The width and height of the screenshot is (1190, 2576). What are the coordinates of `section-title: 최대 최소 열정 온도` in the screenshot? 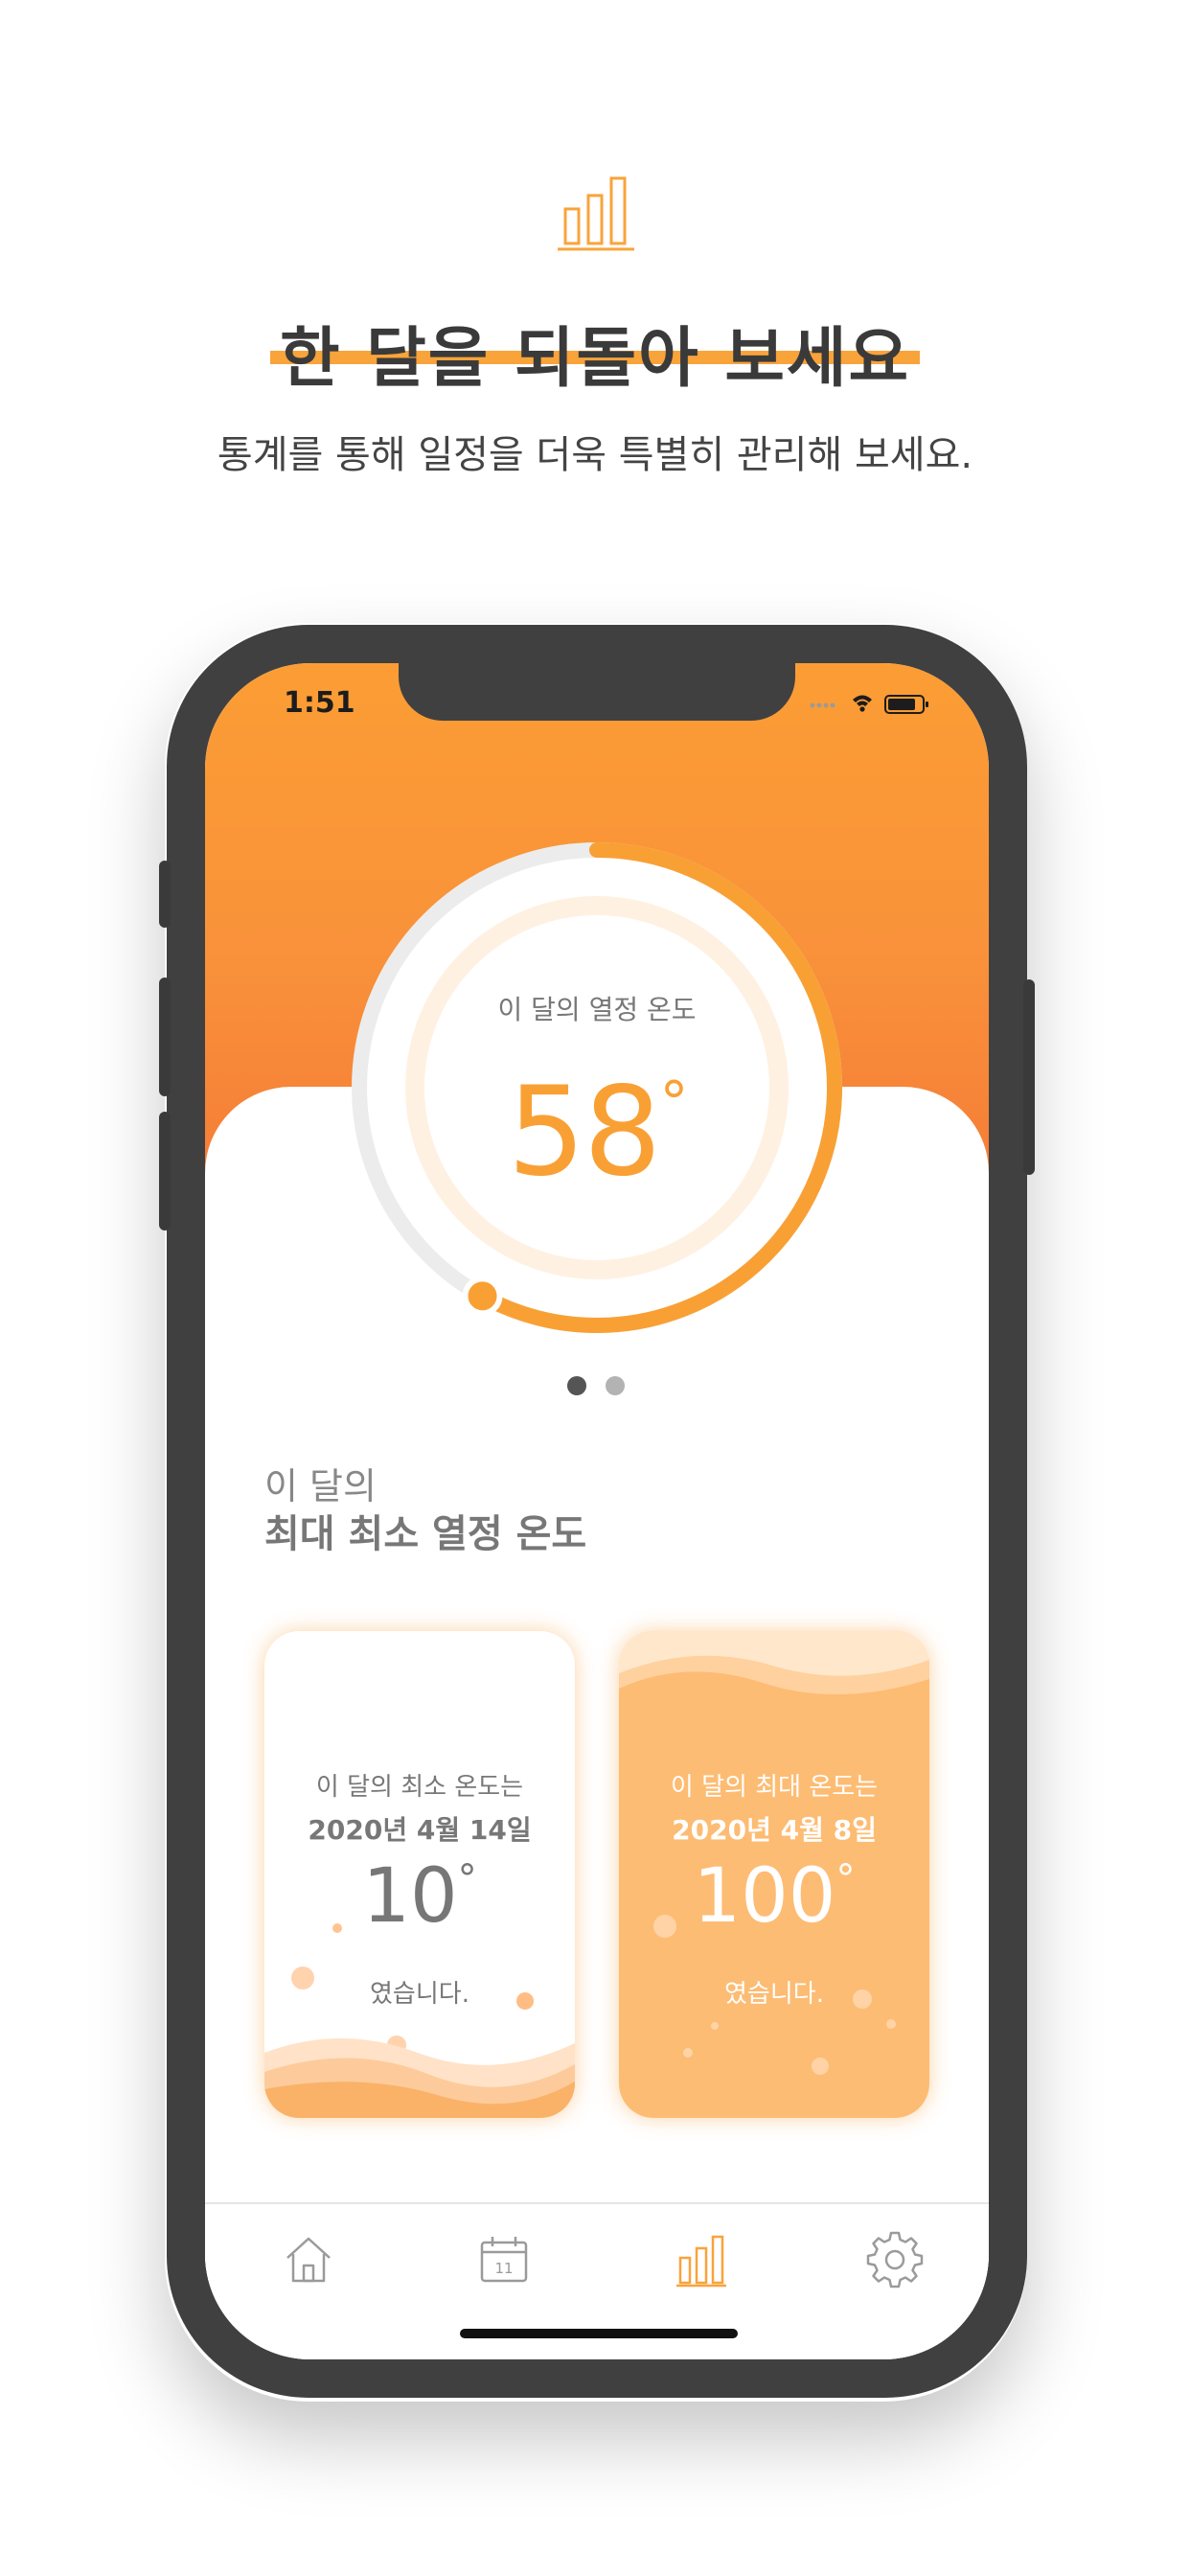 It's located at (426, 1534).